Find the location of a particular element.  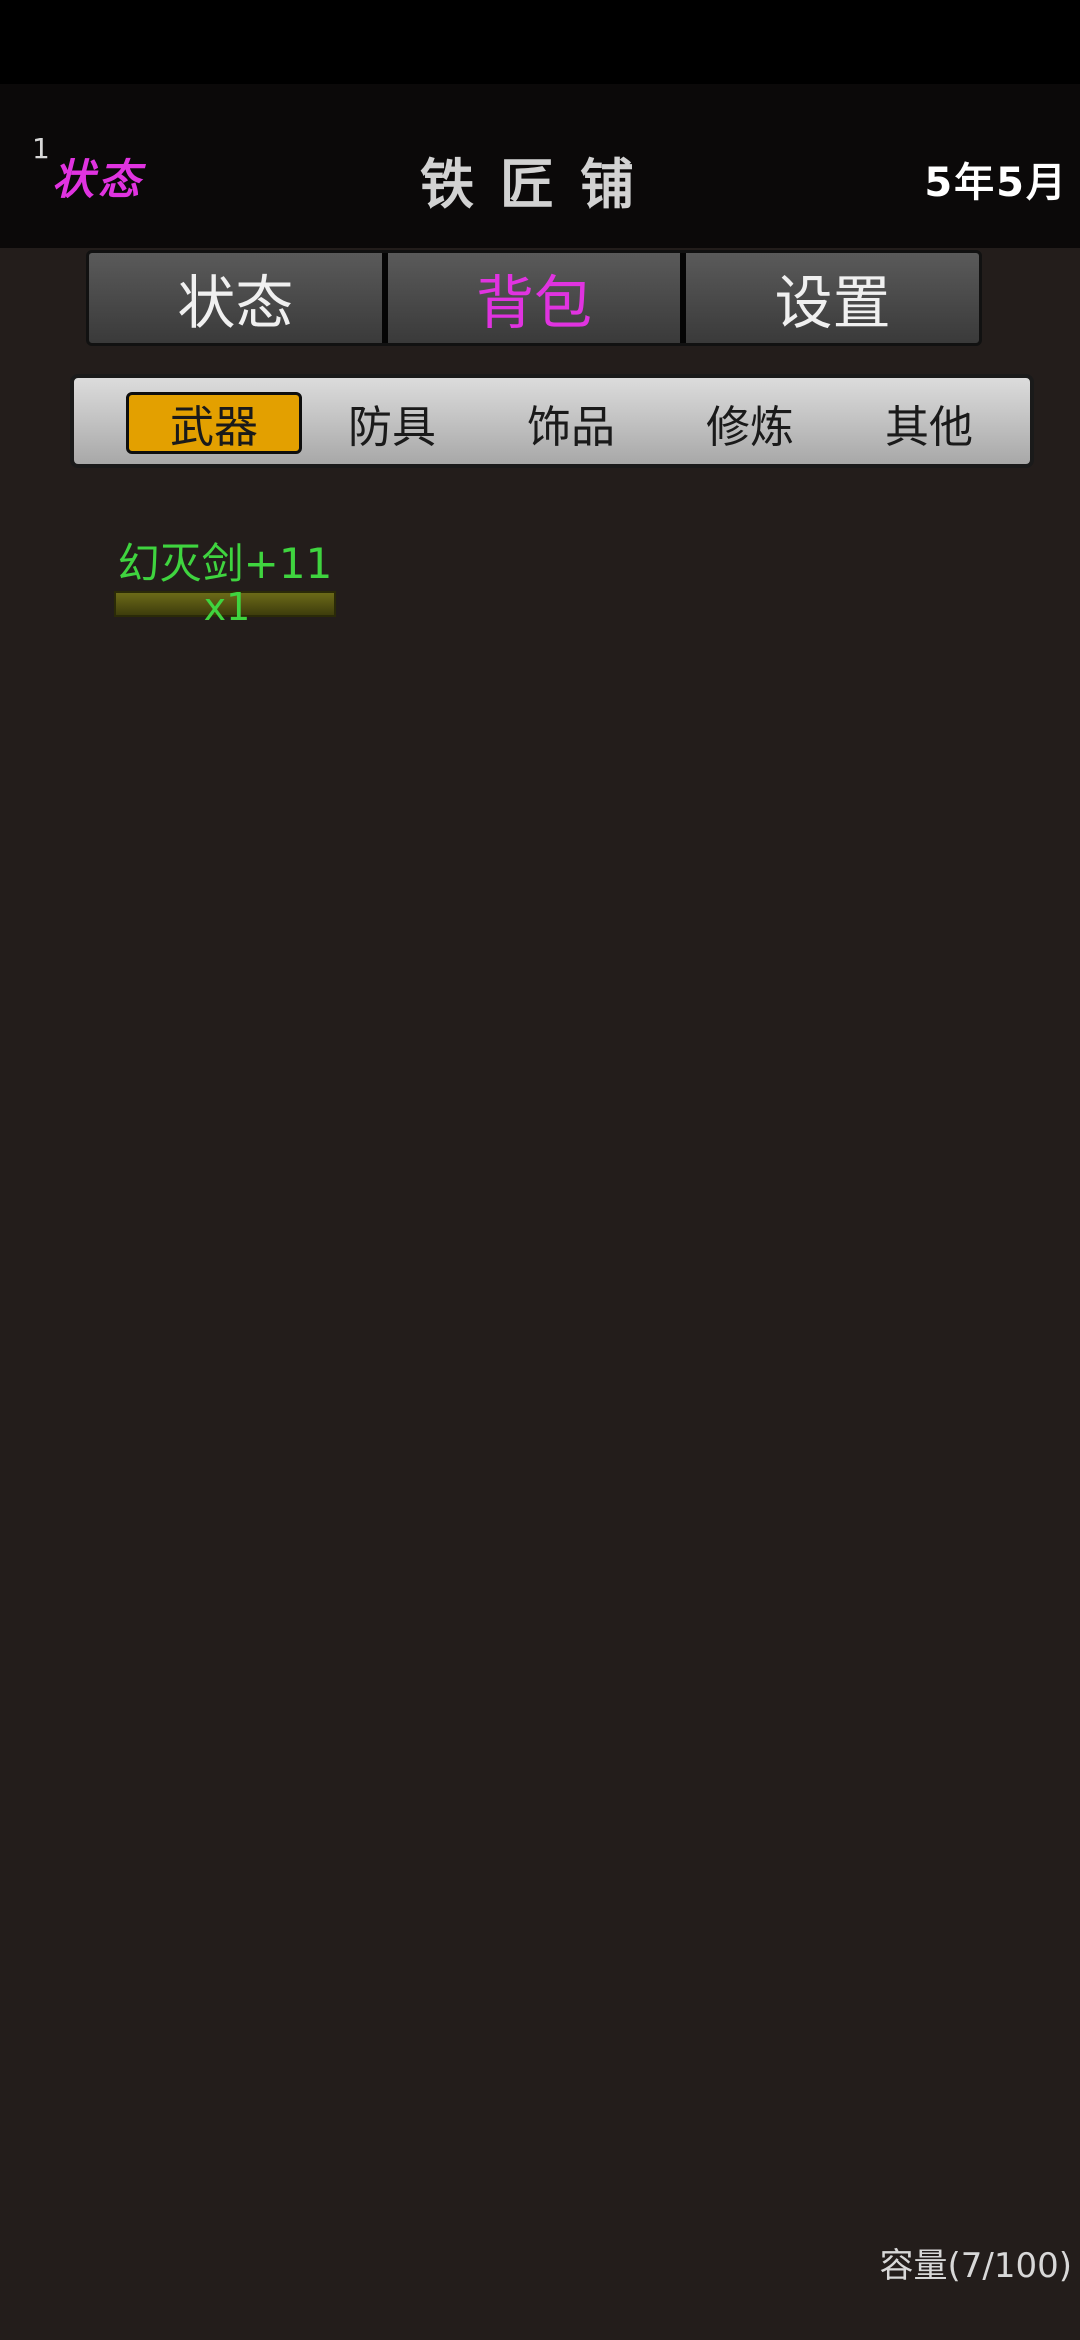

main-tab-bar: 状态 背包 设置 is located at coordinates (534, 298).